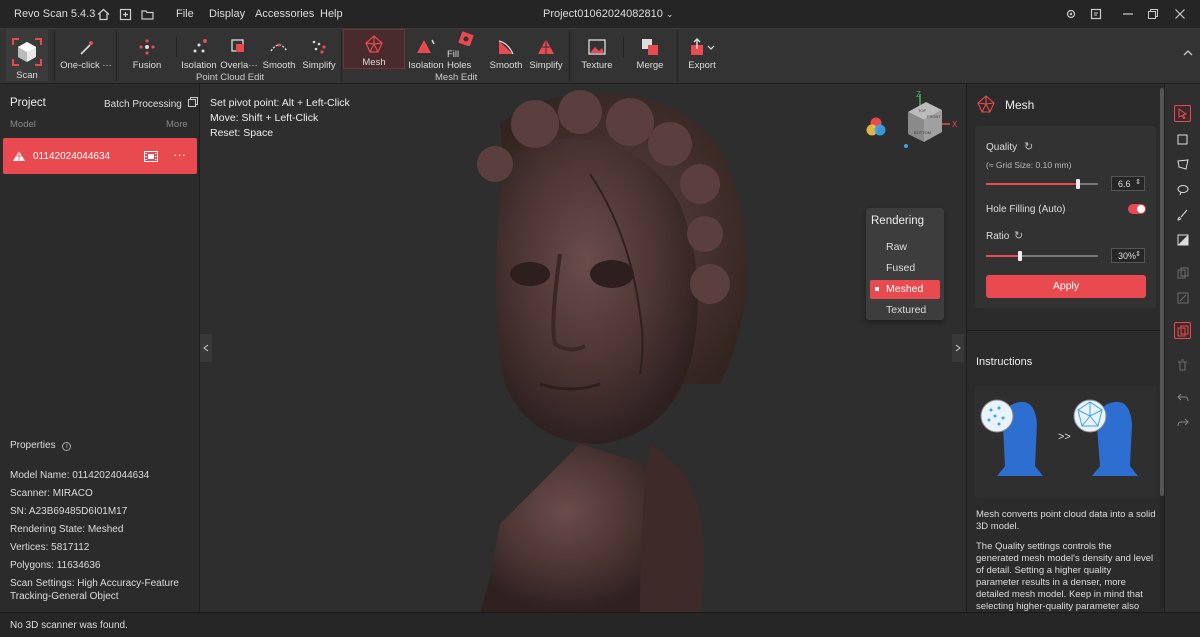  What do you see at coordinates (905, 247) in the screenshot?
I see `rendering-raw: Raw` at bounding box center [905, 247].